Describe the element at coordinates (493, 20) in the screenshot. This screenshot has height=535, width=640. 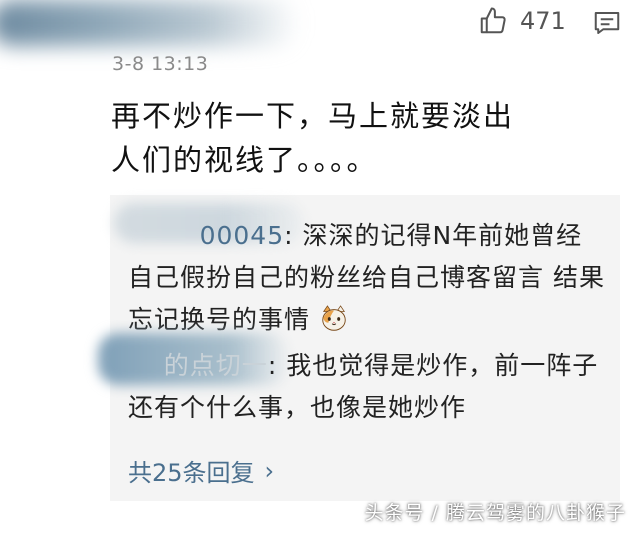
I see `thumbs-up-icon` at that location.